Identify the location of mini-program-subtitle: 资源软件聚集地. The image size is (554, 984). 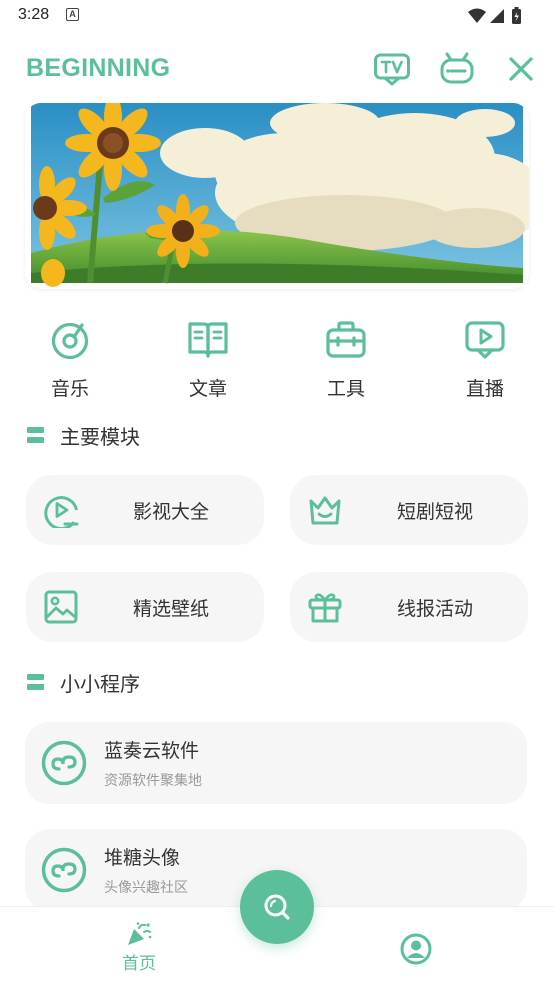
(153, 781).